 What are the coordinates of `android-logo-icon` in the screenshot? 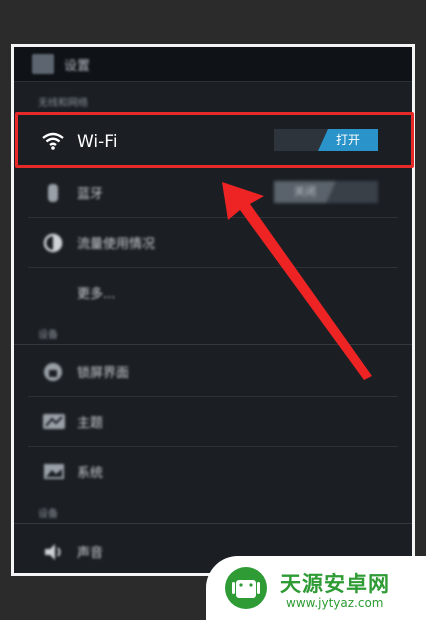 It's located at (246, 588).